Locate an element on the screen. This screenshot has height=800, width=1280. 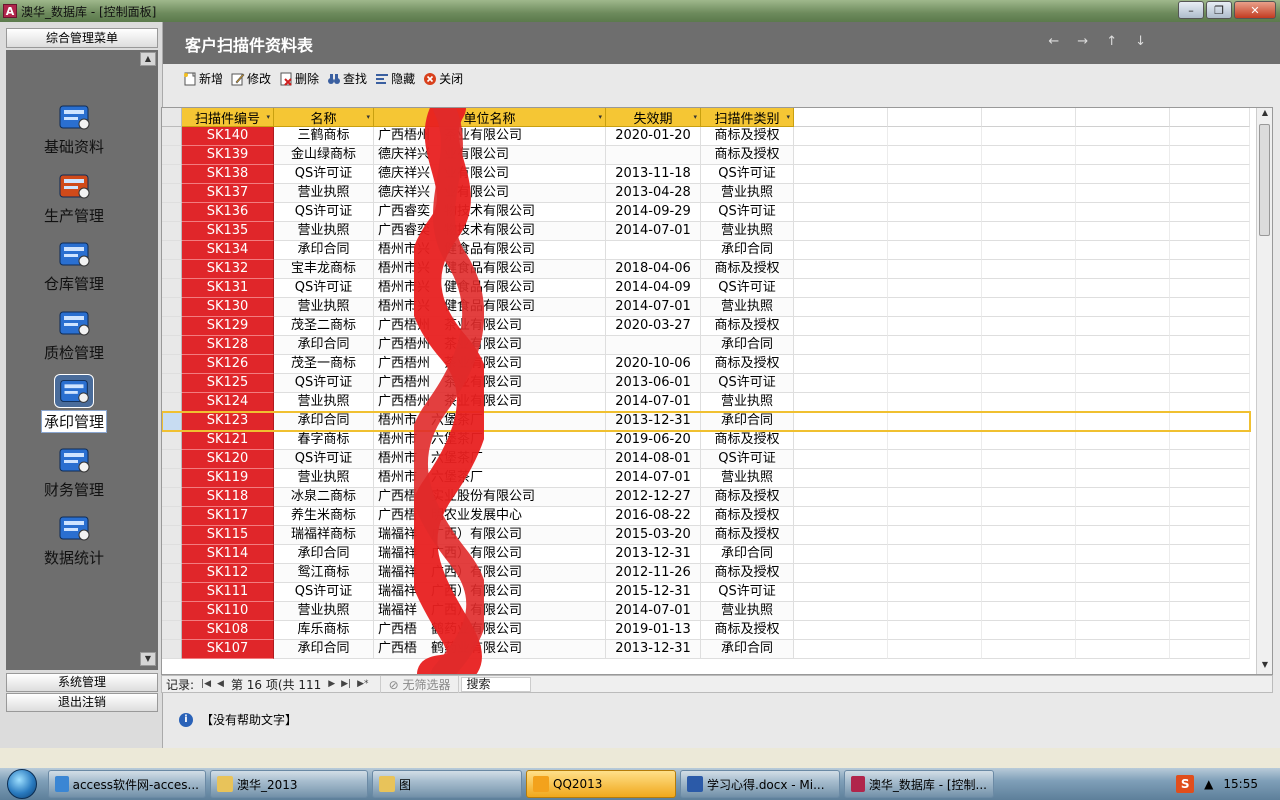
cell-code: SK130 is located at coordinates (228, 307).